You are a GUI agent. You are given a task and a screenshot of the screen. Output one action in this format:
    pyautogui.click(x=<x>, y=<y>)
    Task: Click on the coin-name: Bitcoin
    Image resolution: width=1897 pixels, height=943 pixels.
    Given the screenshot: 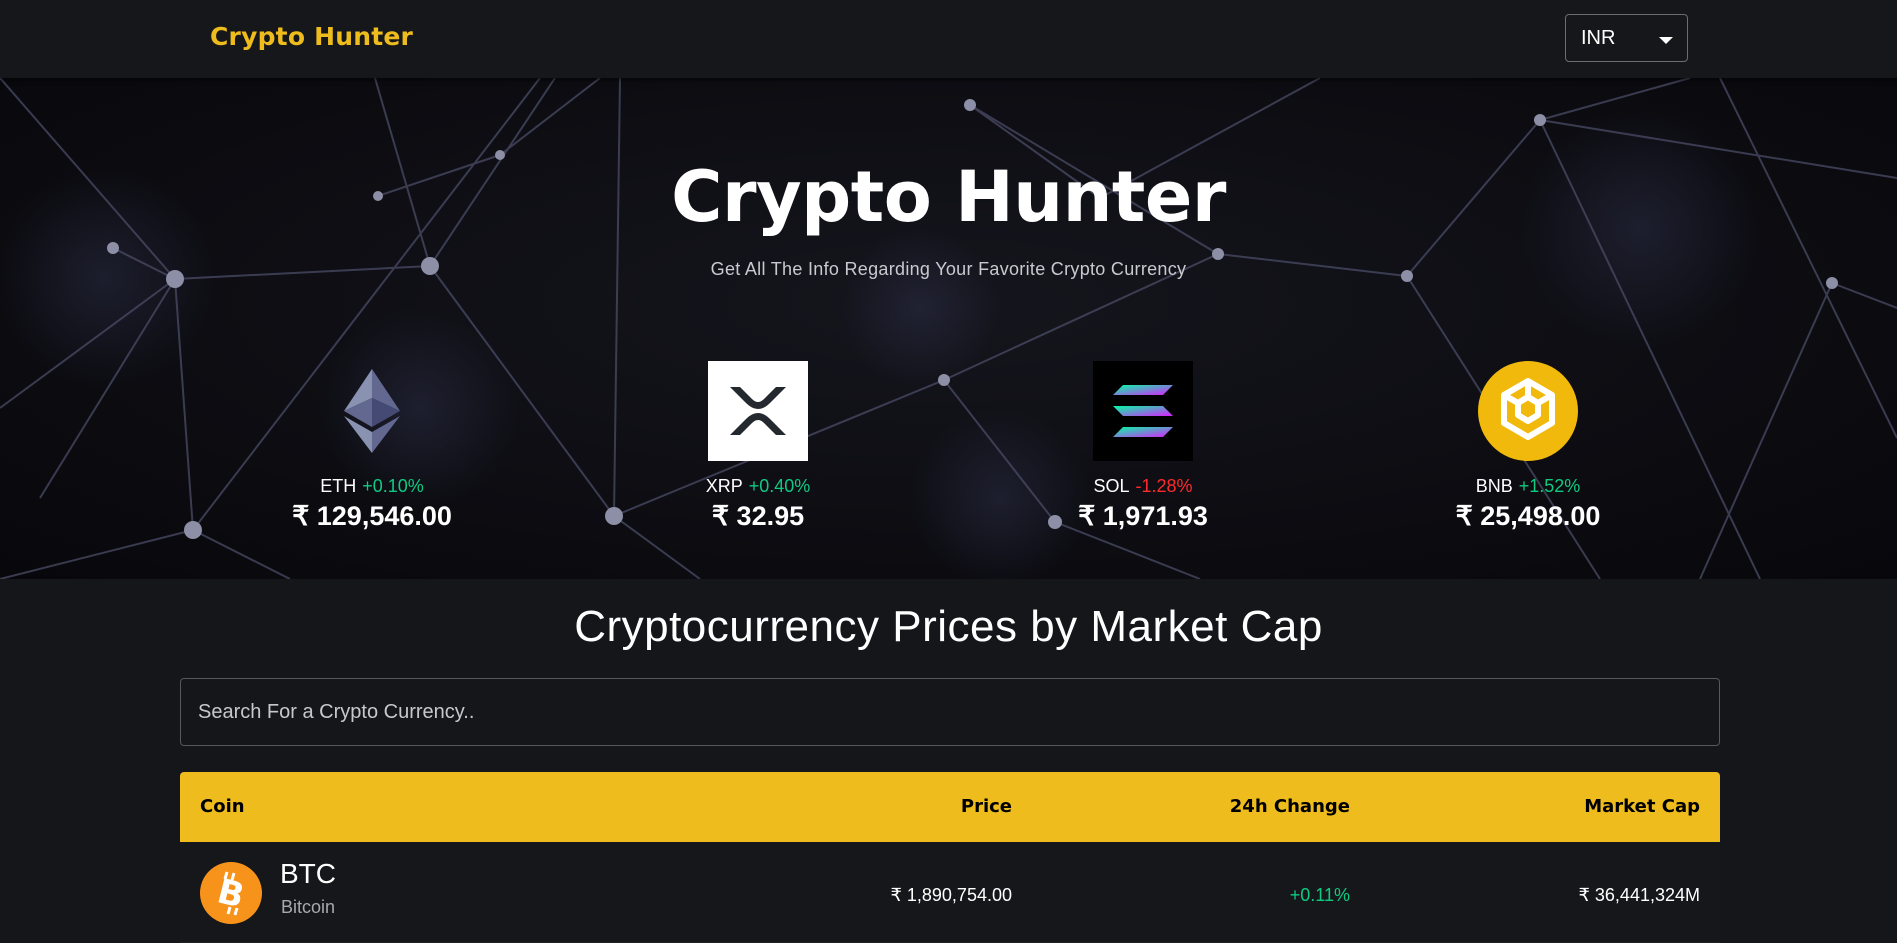 What is the action you would take?
    pyautogui.click(x=308, y=907)
    